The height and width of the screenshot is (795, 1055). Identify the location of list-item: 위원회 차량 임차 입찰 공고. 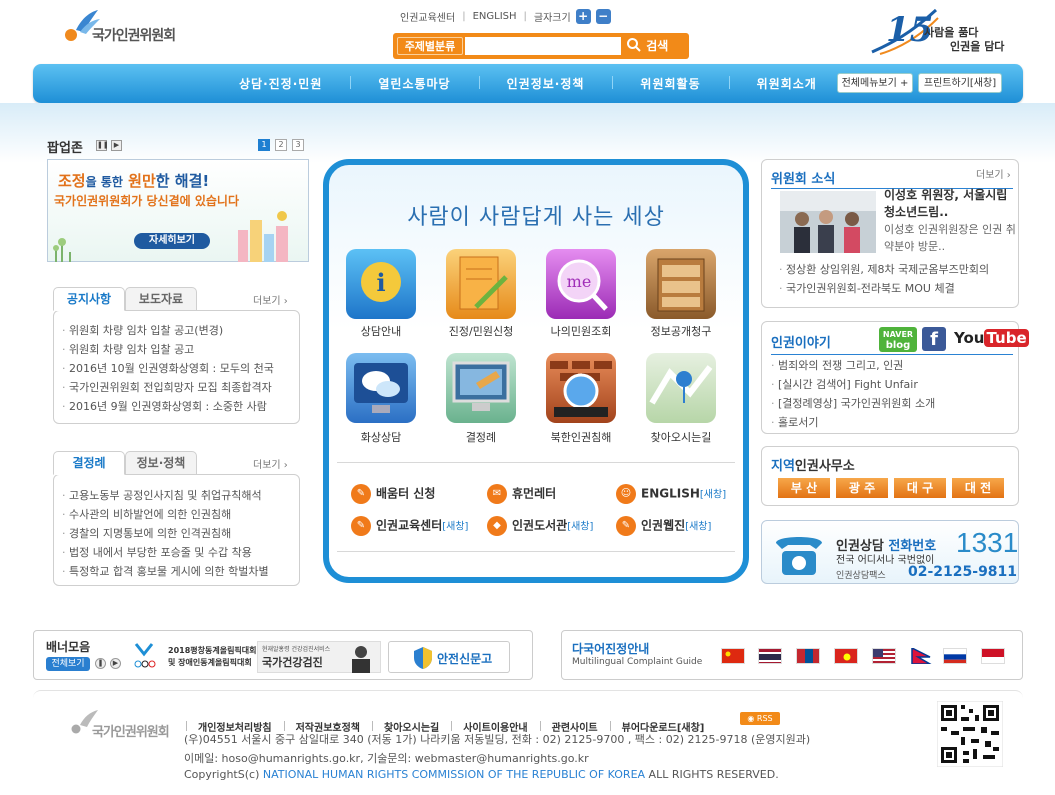
(179, 349).